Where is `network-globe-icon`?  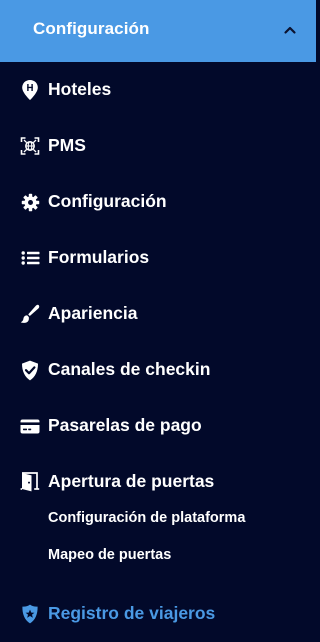 network-globe-icon is located at coordinates (30, 146).